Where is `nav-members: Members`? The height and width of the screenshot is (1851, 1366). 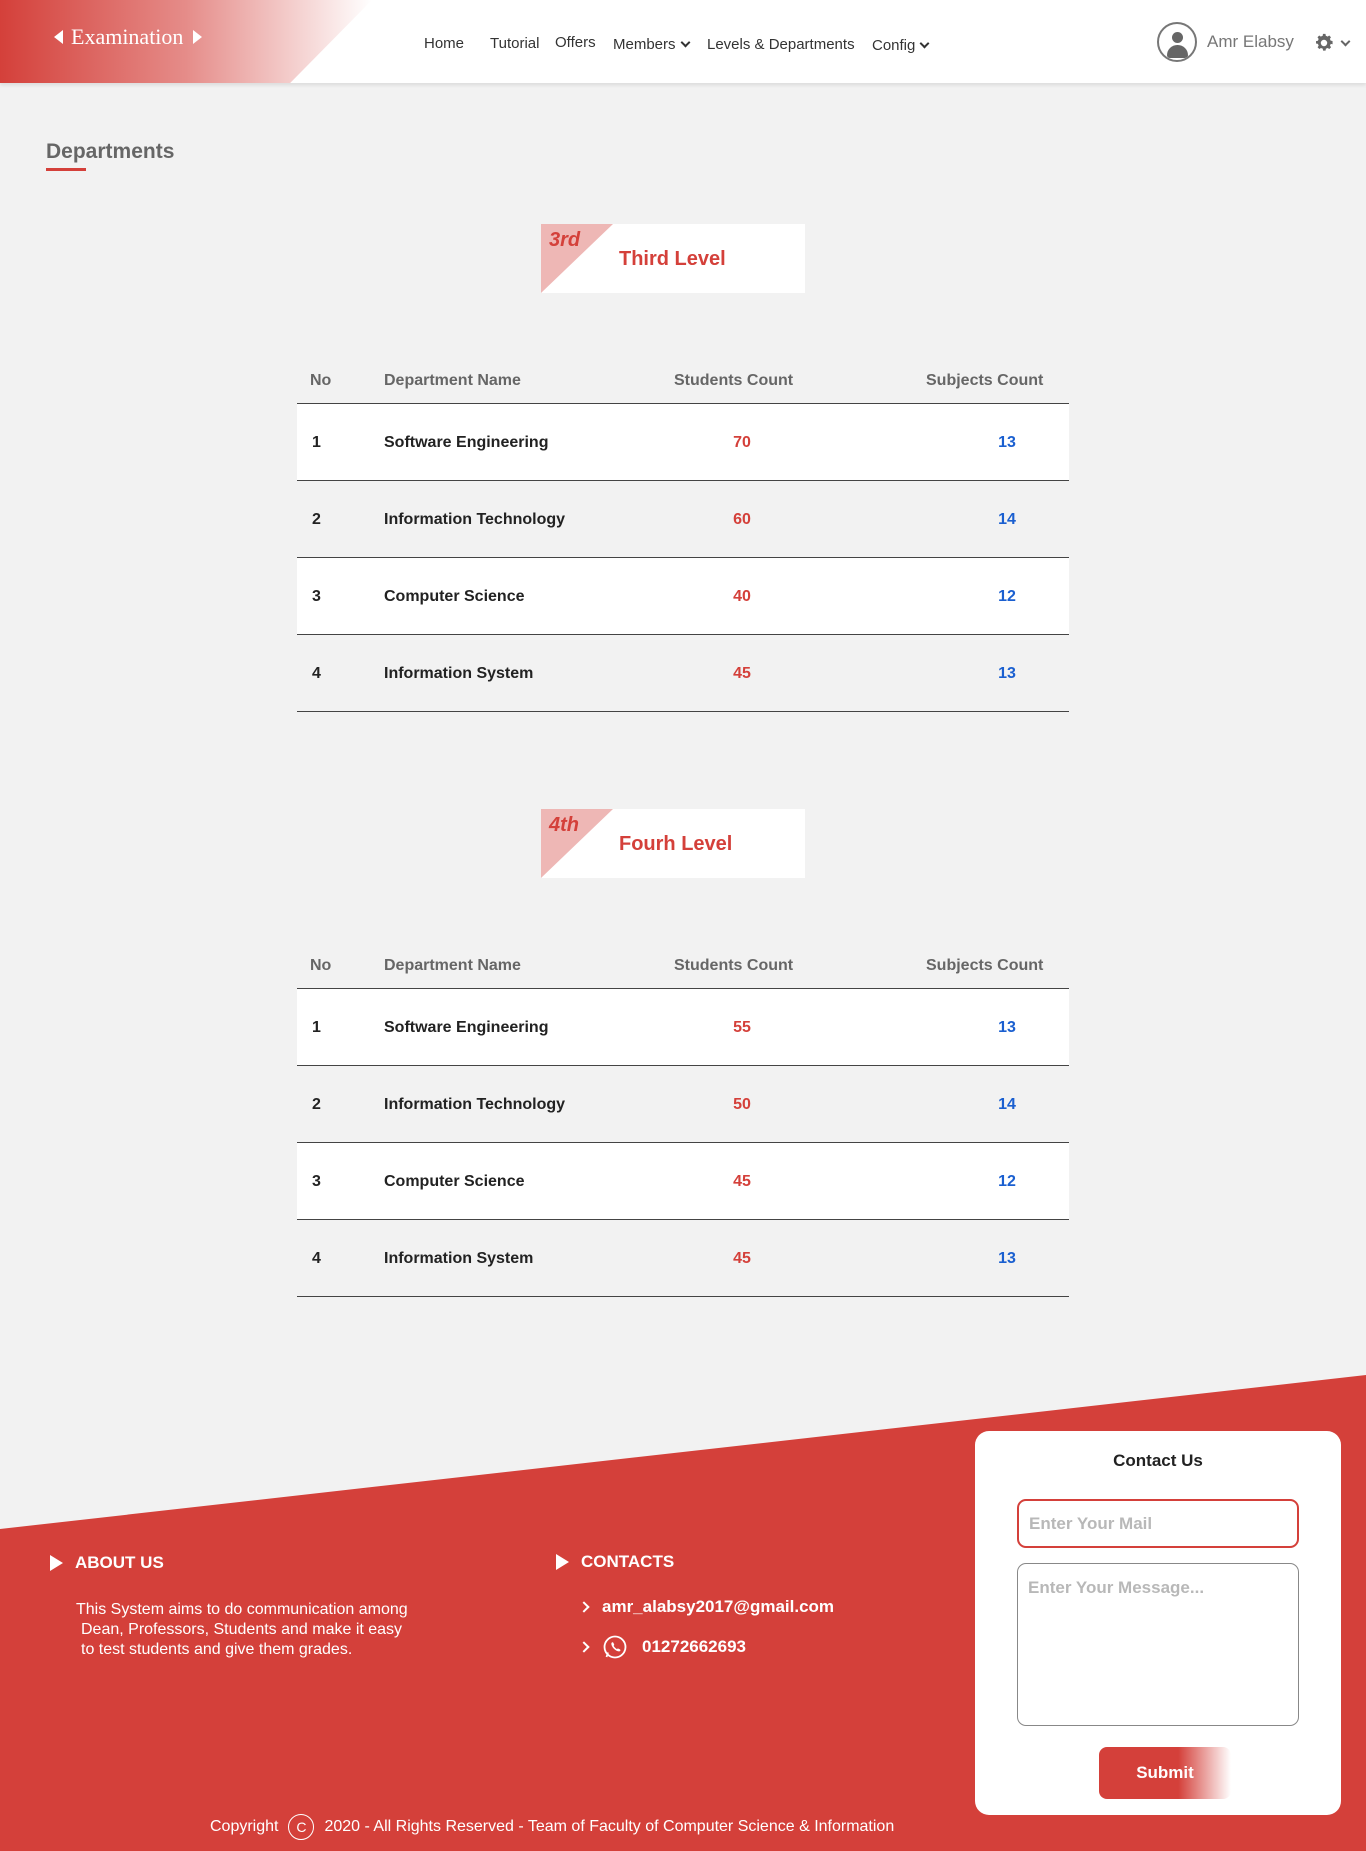
nav-members: Members is located at coordinates (651, 44).